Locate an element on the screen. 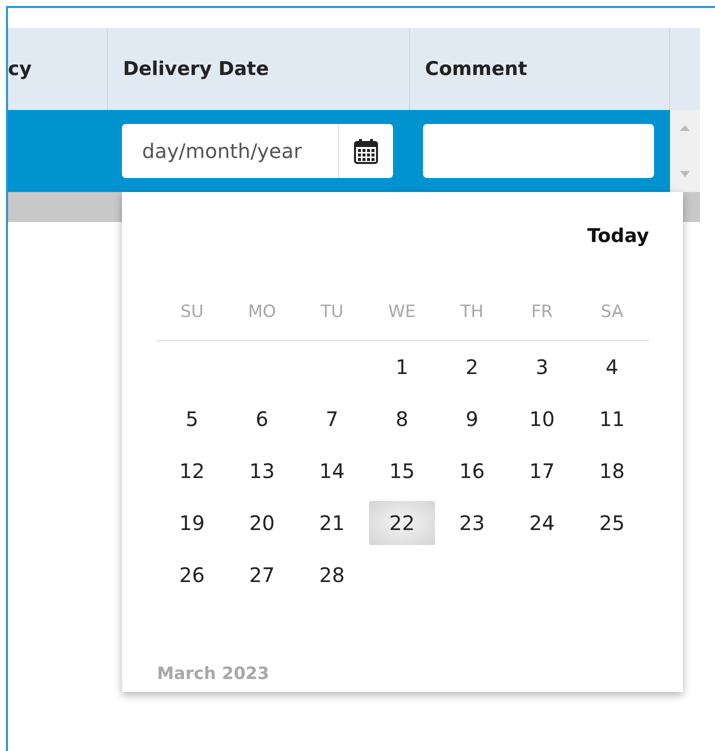 Image resolution: width=715 pixels, height=751 pixels. calendar-day: 14 is located at coordinates (332, 471).